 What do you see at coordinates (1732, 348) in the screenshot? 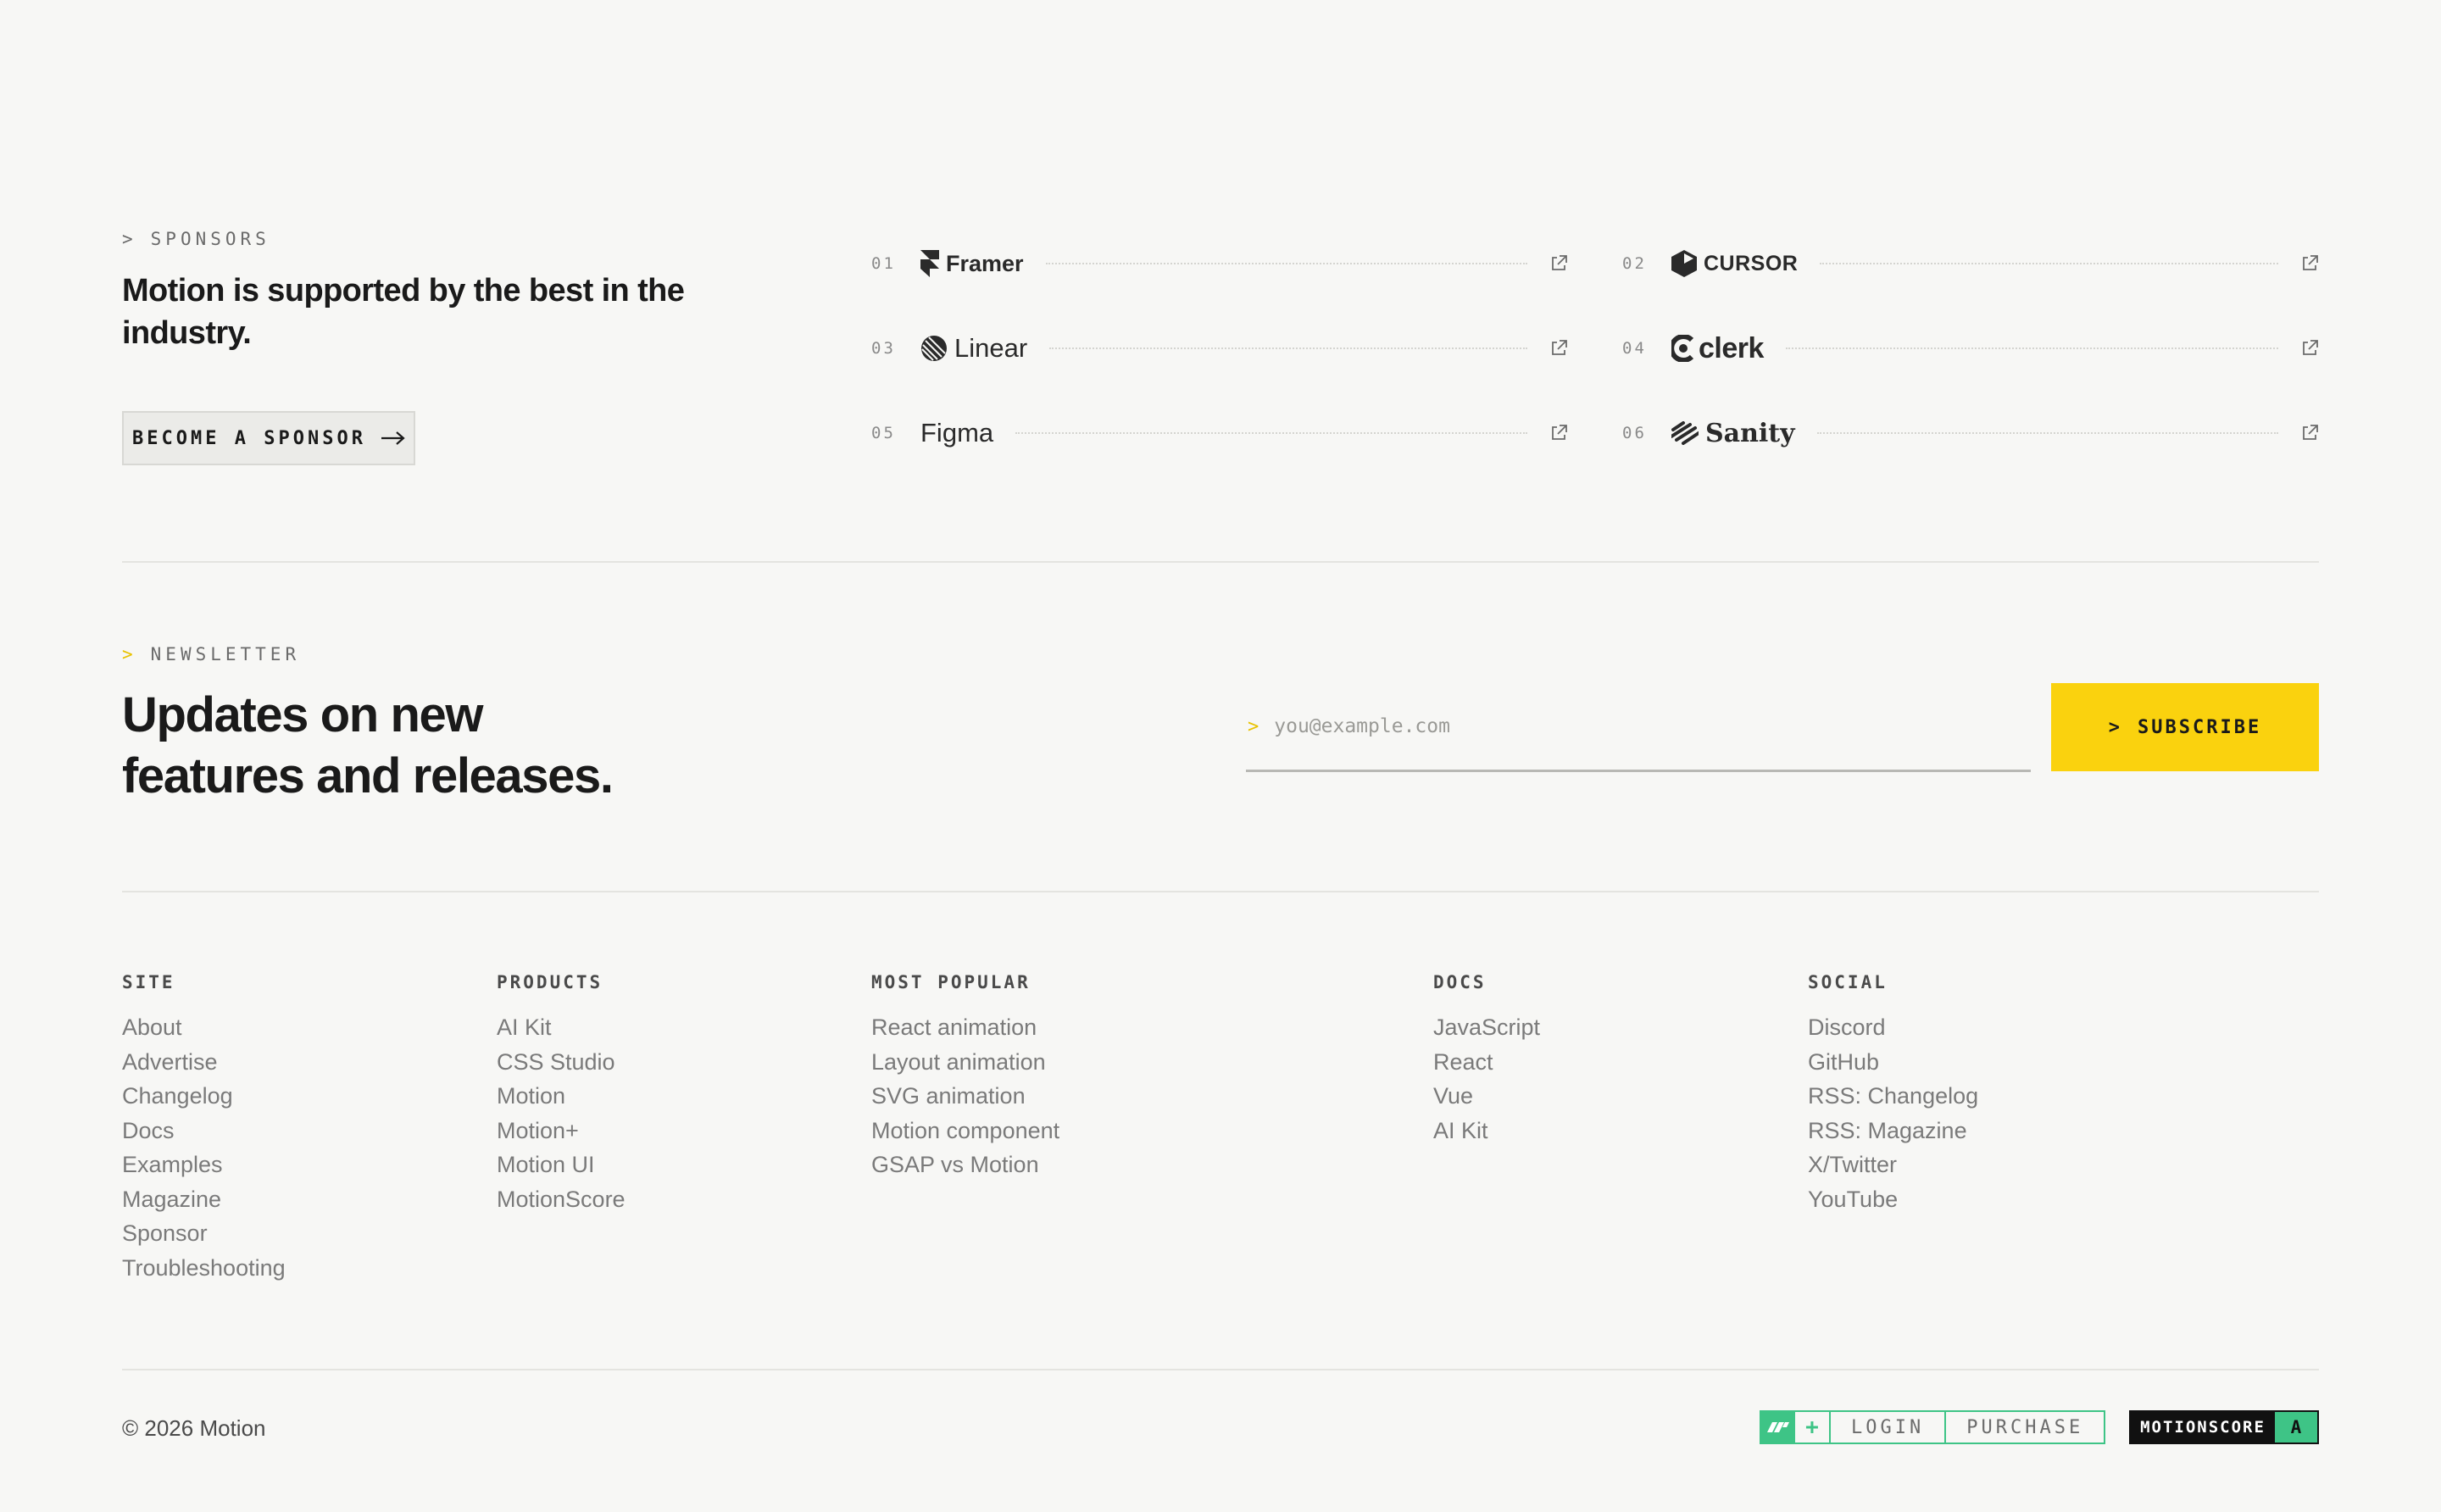
I see `sponsor-name: clerk` at bounding box center [1732, 348].